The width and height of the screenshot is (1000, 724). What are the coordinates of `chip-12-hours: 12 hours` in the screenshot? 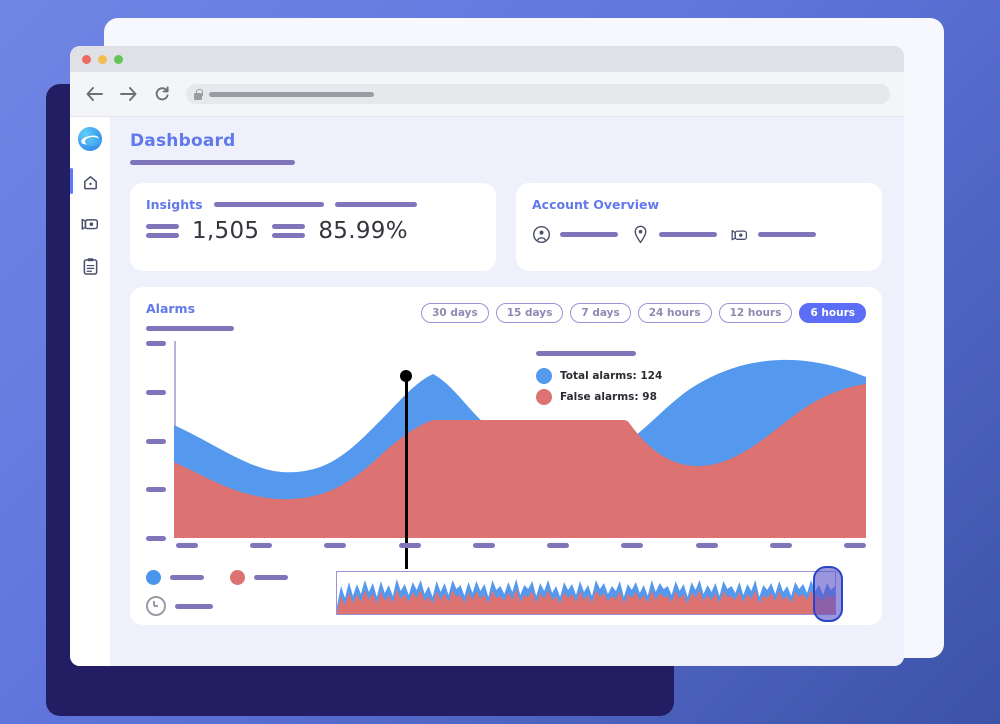 It's located at (755, 313).